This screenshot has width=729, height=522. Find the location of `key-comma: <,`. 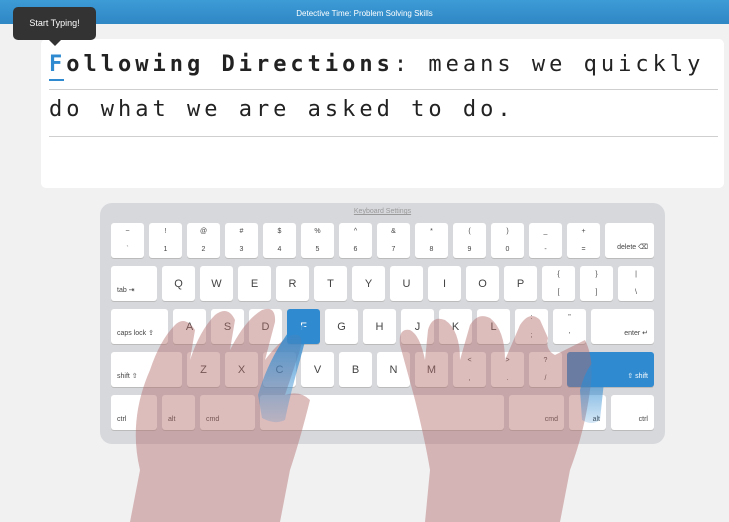

key-comma: <, is located at coordinates (469, 369).